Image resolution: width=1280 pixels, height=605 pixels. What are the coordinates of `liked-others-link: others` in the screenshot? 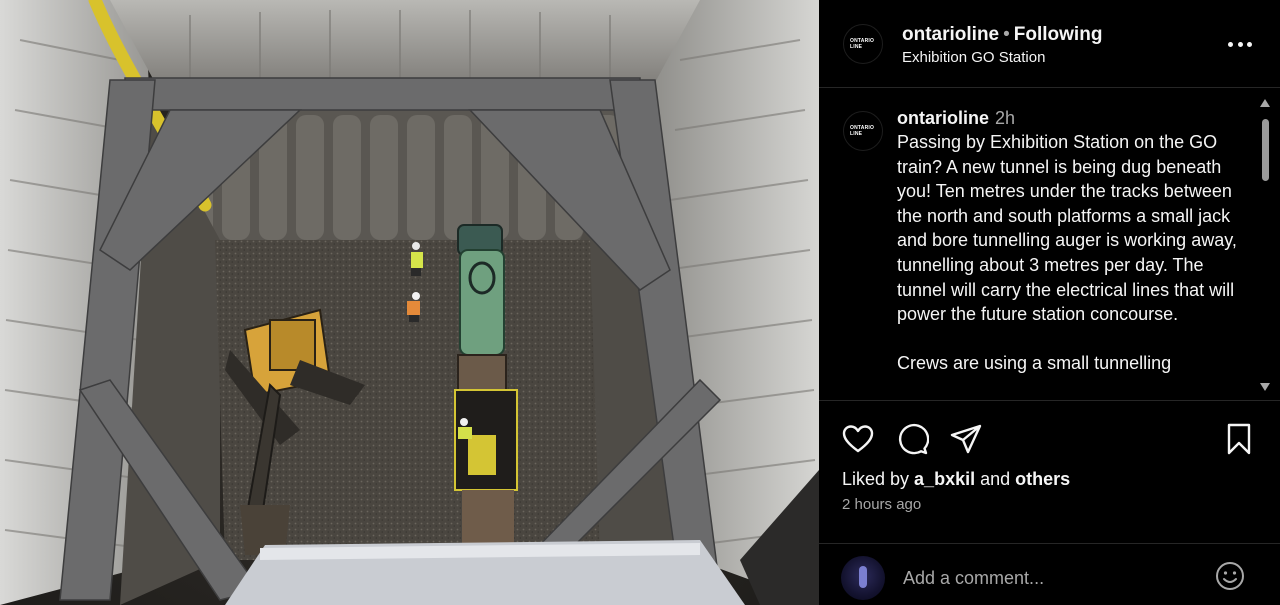 It's located at (1042, 479).